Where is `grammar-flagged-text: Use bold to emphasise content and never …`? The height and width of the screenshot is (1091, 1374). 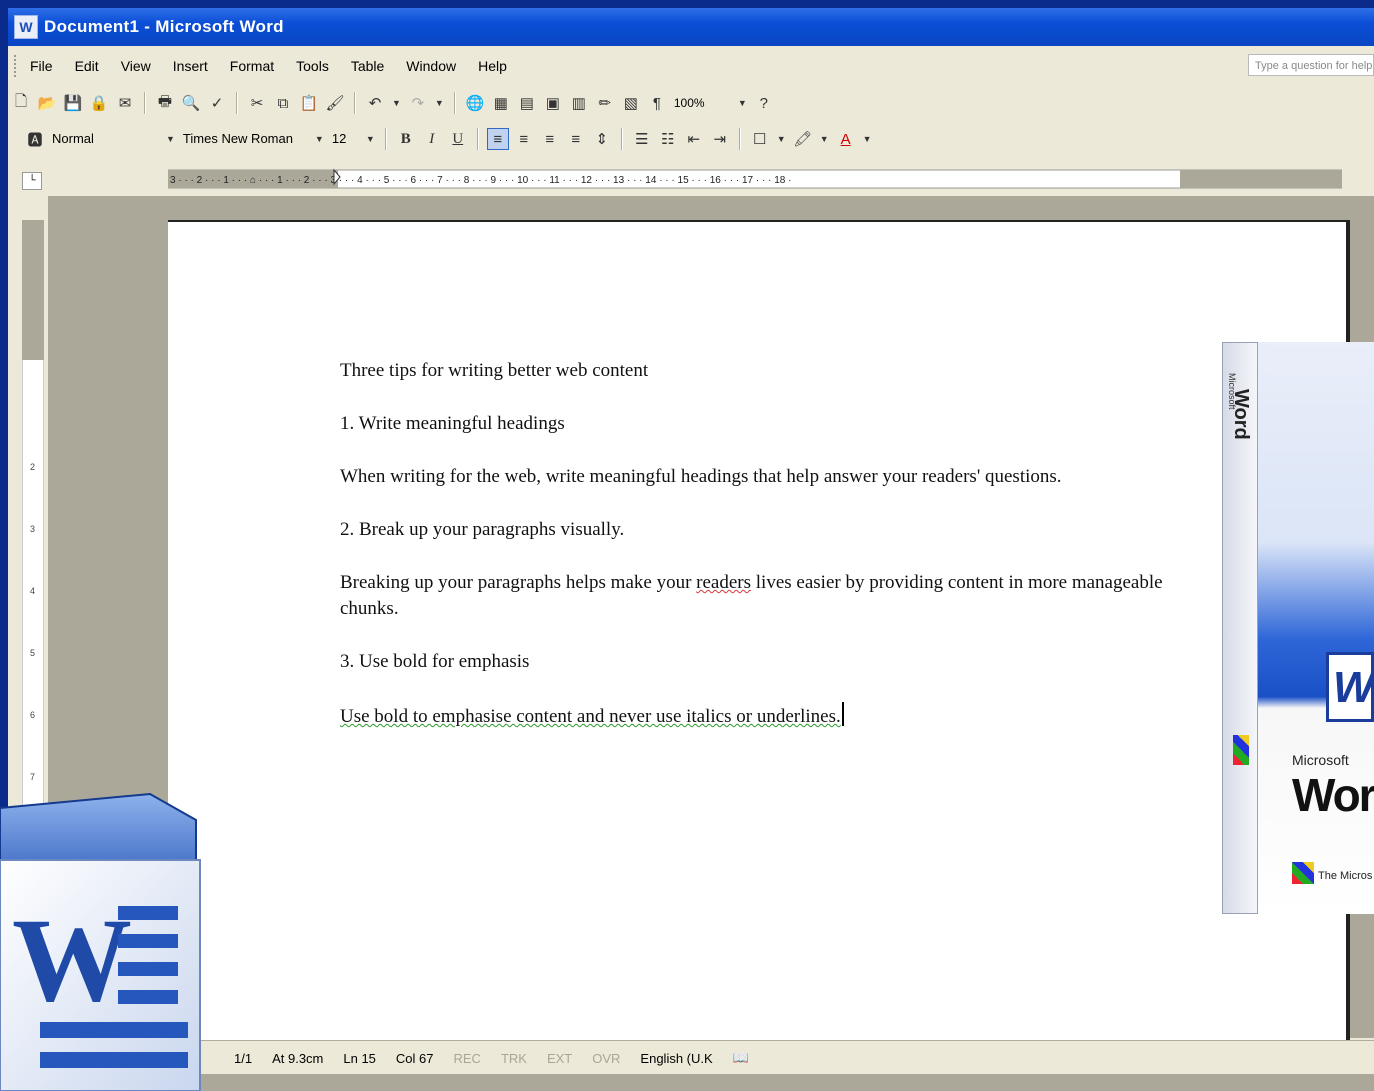
grammar-flagged-text: Use bold to emphasise content and never … is located at coordinates (590, 716).